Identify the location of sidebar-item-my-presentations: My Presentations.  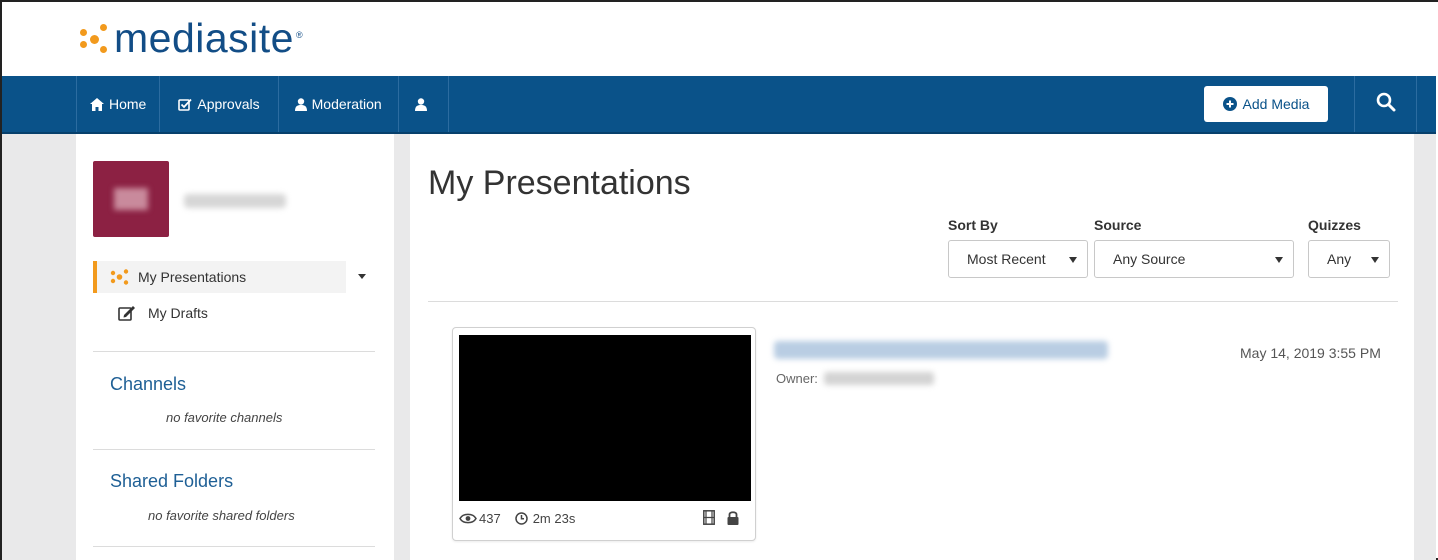
(219, 277).